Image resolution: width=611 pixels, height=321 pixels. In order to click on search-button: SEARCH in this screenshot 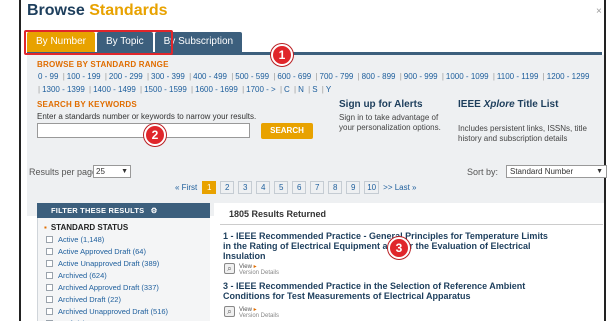, I will do `click(287, 131)`.